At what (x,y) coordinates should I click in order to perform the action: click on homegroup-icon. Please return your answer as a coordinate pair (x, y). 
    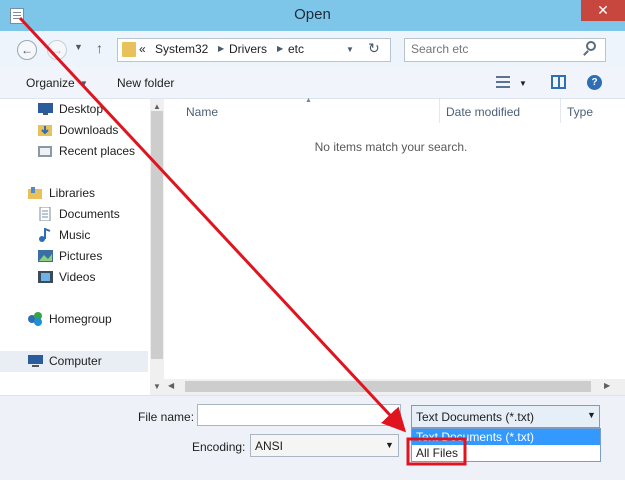
    Looking at the image, I should click on (35, 319).